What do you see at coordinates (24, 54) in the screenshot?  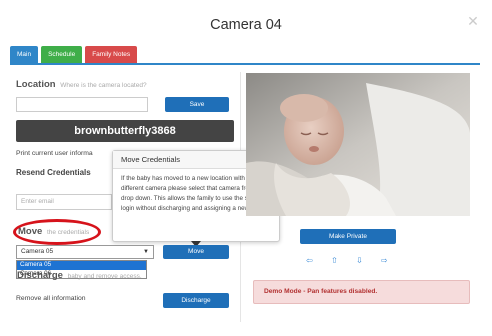 I see `tab-main: Main` at bounding box center [24, 54].